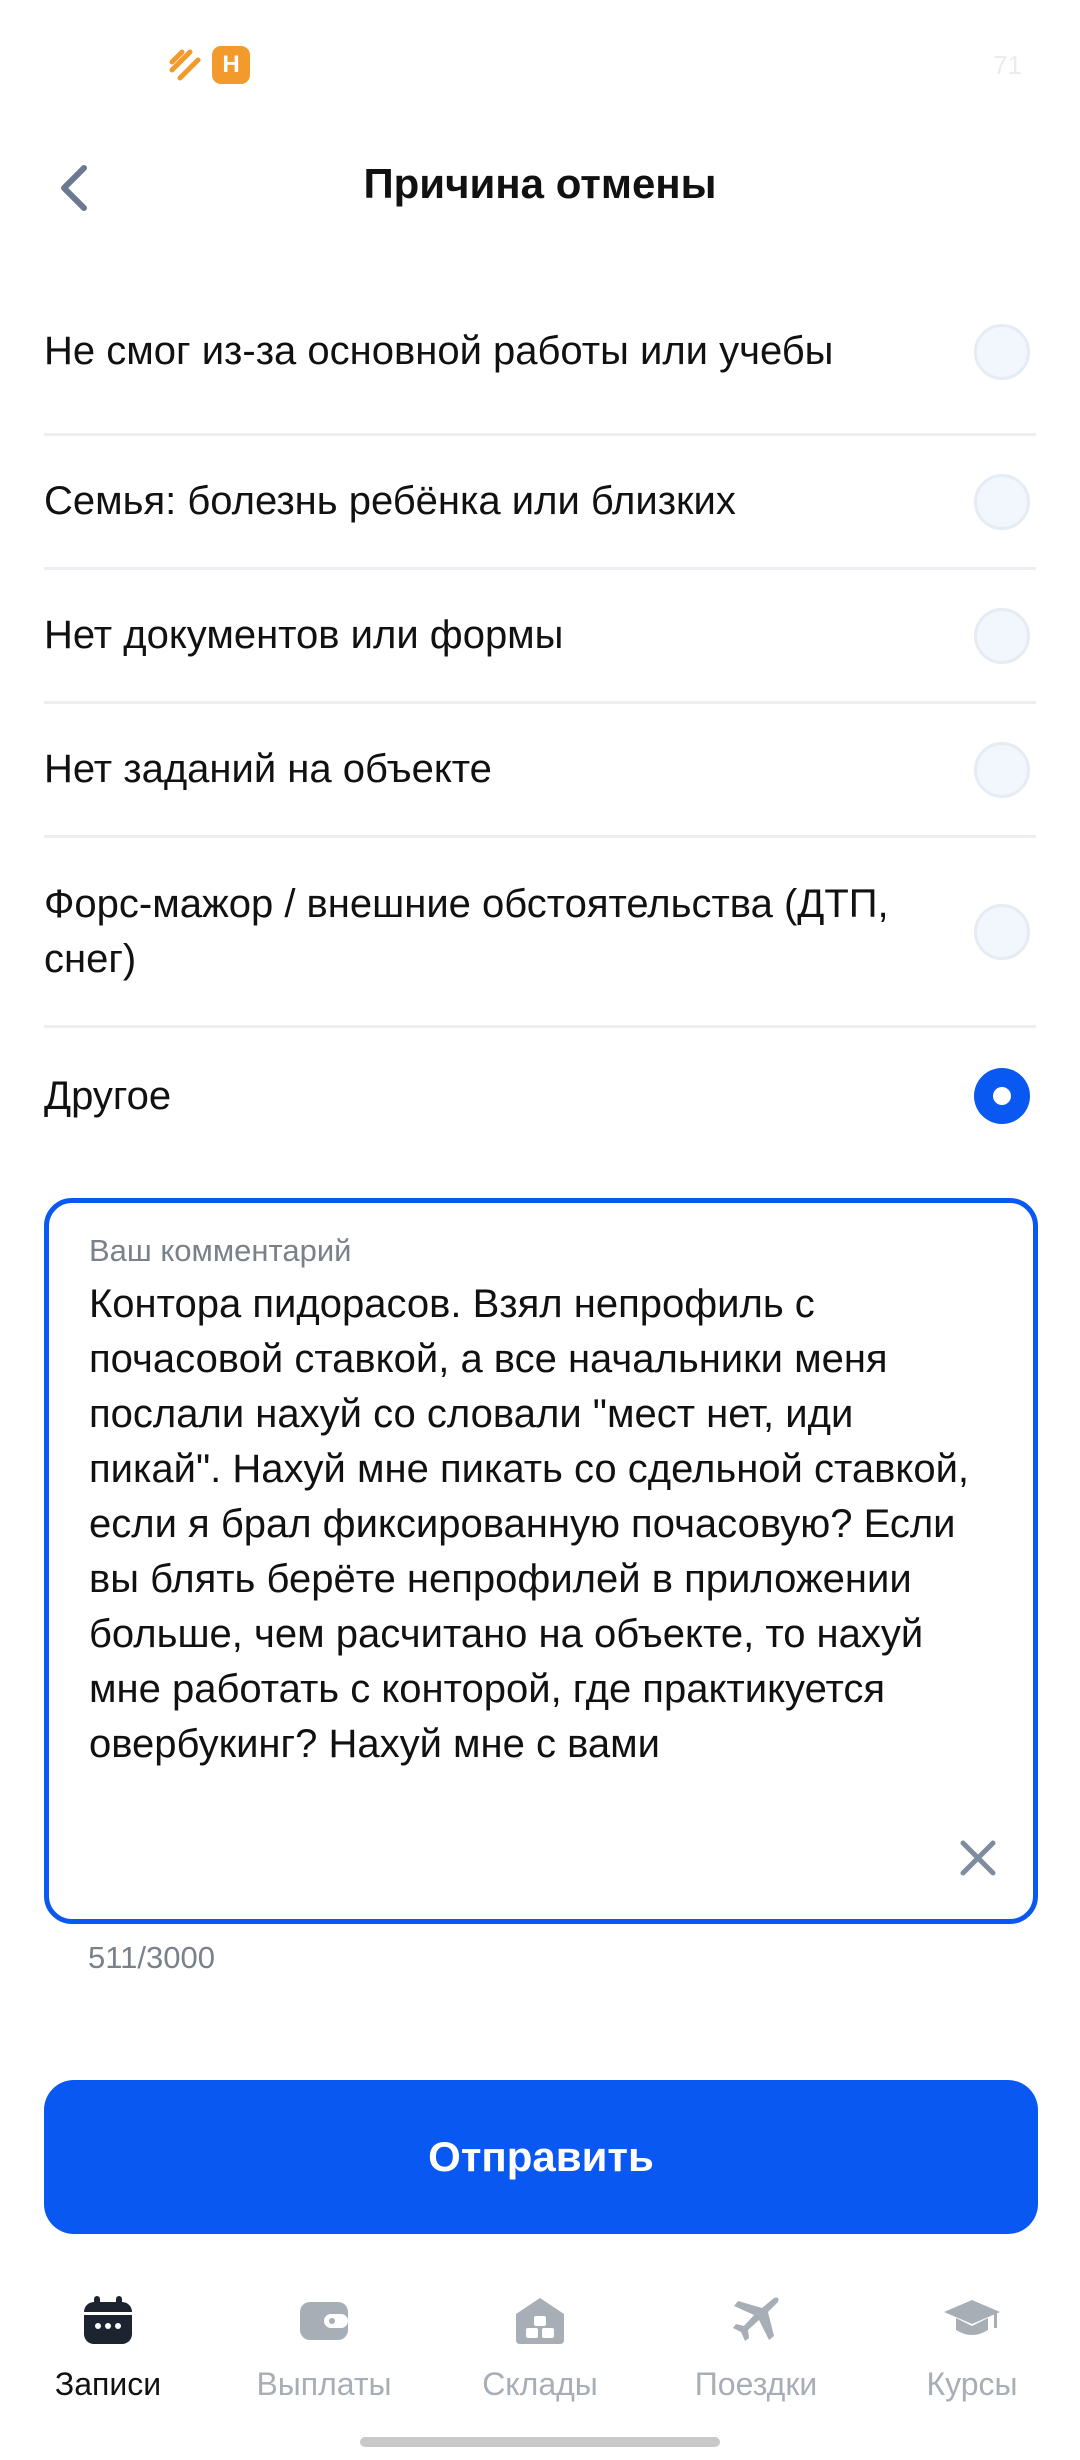  What do you see at coordinates (324, 2321) in the screenshot?
I see `wallet-icon` at bounding box center [324, 2321].